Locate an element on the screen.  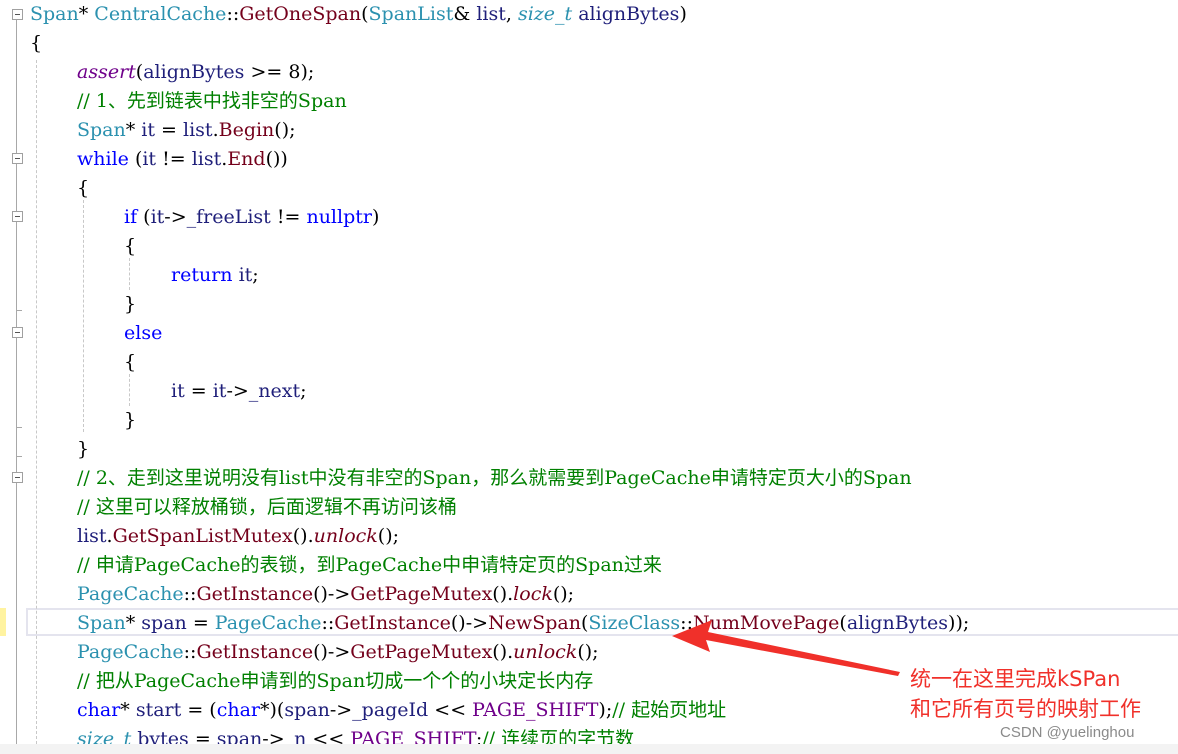
code-line: if (it->_freeList != nullptr) is located at coordinates (251, 217).